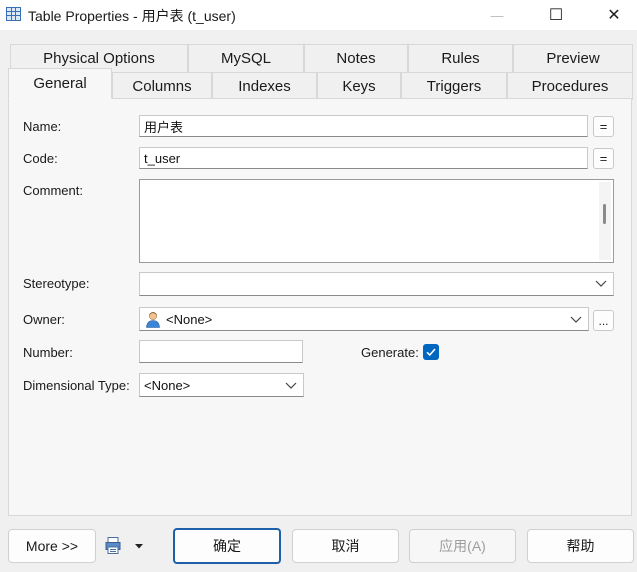 This screenshot has height=572, width=637. What do you see at coordinates (153, 319) in the screenshot?
I see `user-icon` at bounding box center [153, 319].